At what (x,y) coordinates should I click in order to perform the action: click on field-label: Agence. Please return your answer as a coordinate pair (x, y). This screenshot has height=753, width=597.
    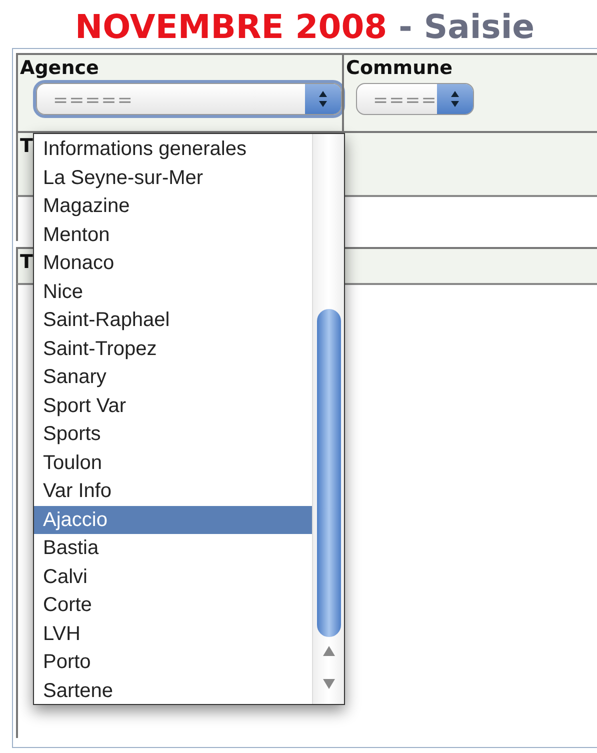
    Looking at the image, I should click on (60, 68).